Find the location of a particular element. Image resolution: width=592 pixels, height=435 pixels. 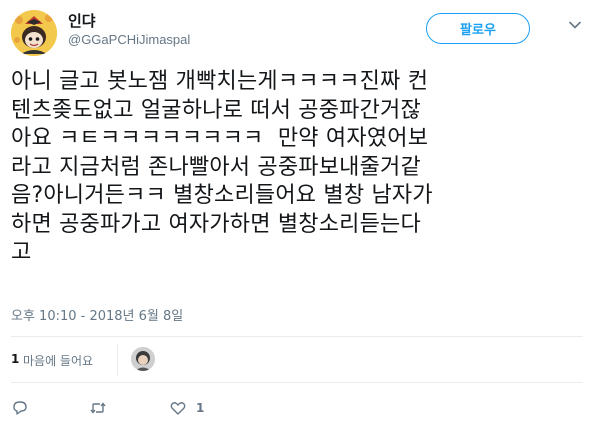

tweet-actions: 1 is located at coordinates (297, 408).